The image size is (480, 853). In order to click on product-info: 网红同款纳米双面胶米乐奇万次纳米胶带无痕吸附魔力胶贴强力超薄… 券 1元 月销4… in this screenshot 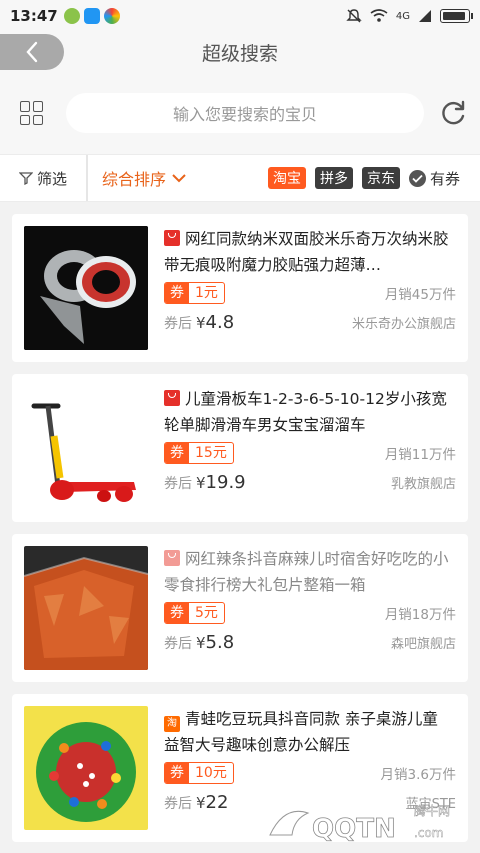, I will do `click(310, 288)`.